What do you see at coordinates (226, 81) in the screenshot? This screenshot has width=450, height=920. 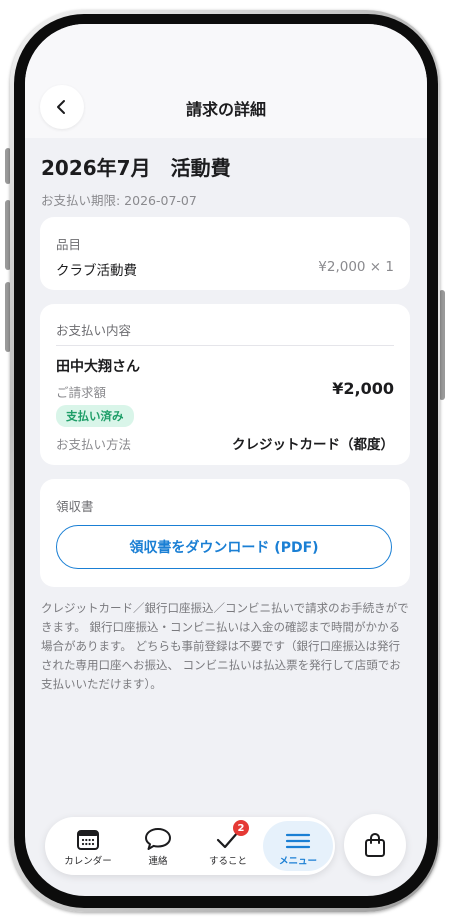 I see `top-bar: 請求の詳細` at bounding box center [226, 81].